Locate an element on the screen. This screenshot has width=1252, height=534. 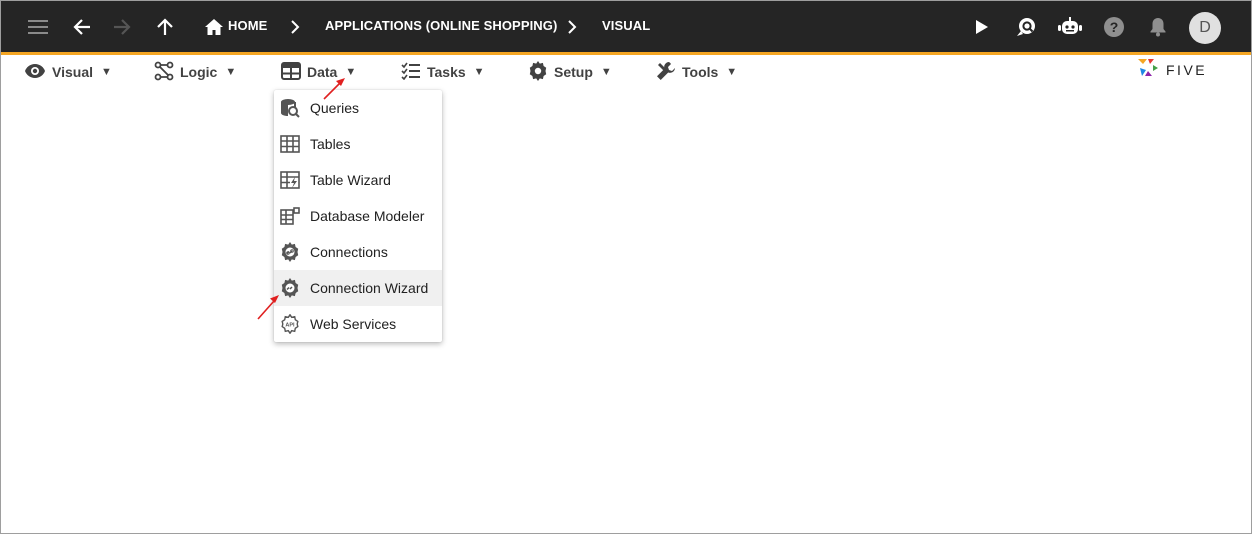
menu-item-label: Table Wizard is located at coordinates (350, 180).